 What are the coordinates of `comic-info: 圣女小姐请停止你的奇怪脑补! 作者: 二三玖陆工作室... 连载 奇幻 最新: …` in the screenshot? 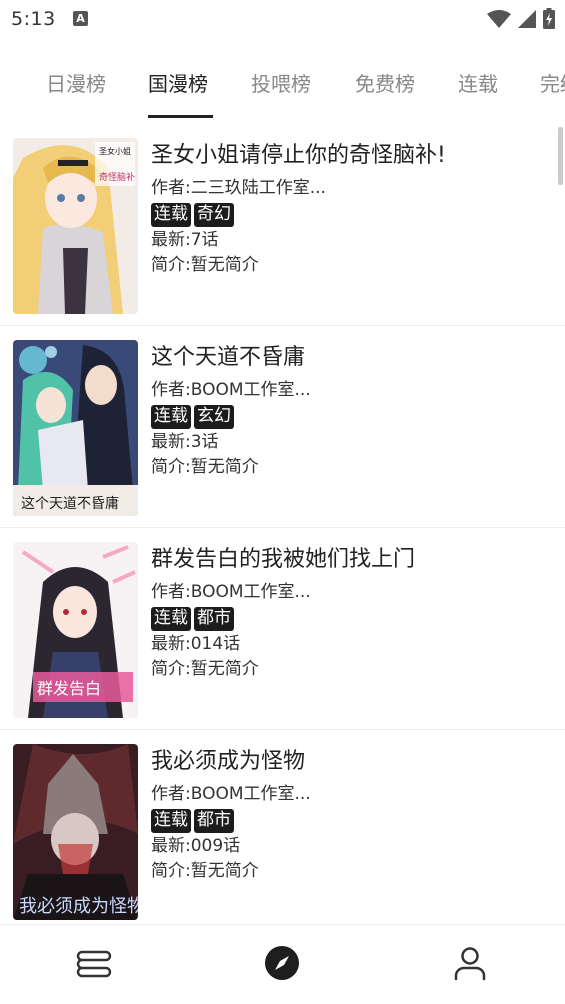 It's located at (348, 208).